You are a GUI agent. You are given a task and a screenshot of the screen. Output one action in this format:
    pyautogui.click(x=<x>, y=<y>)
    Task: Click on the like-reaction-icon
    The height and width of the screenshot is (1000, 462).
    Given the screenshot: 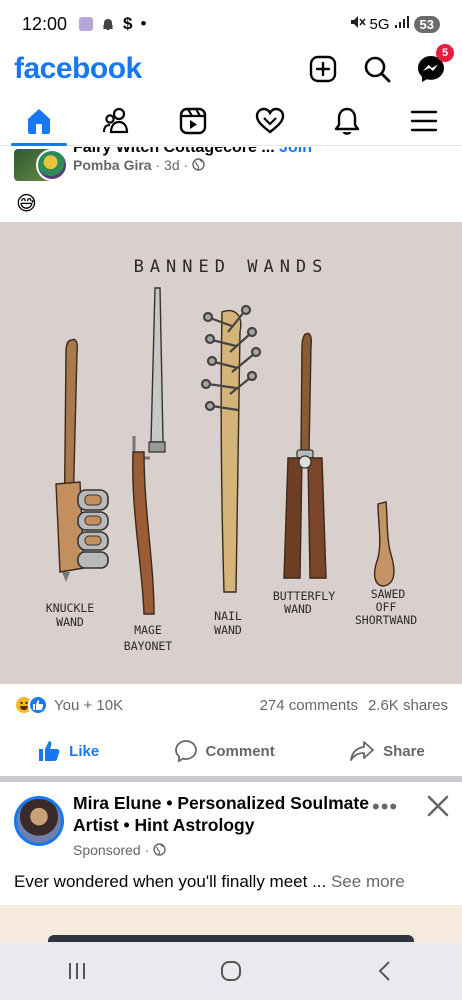 What is the action you would take?
    pyautogui.click(x=38, y=705)
    